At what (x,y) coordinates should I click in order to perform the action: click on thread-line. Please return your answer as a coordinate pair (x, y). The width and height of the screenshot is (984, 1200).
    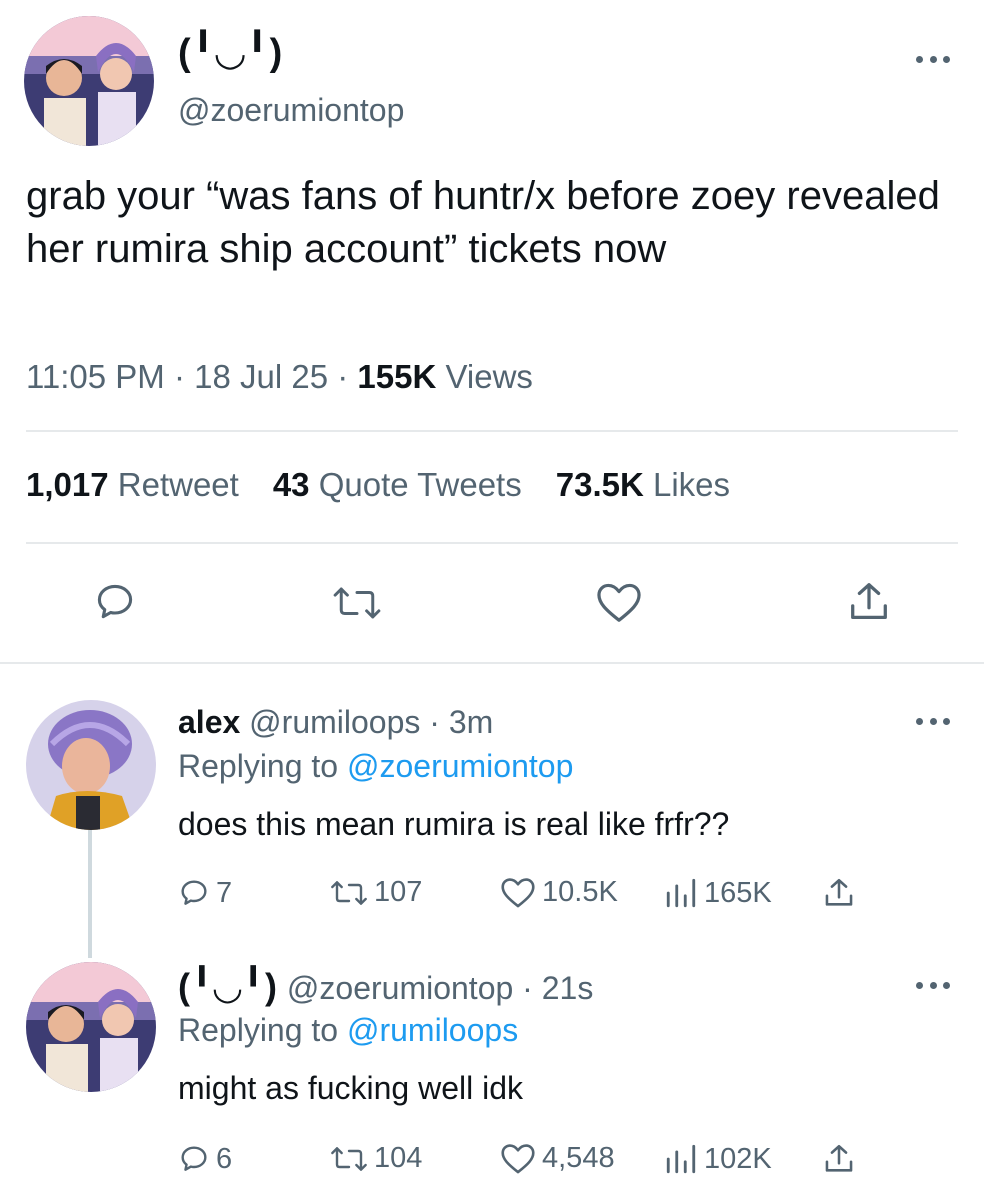
    Looking at the image, I should click on (90, 894).